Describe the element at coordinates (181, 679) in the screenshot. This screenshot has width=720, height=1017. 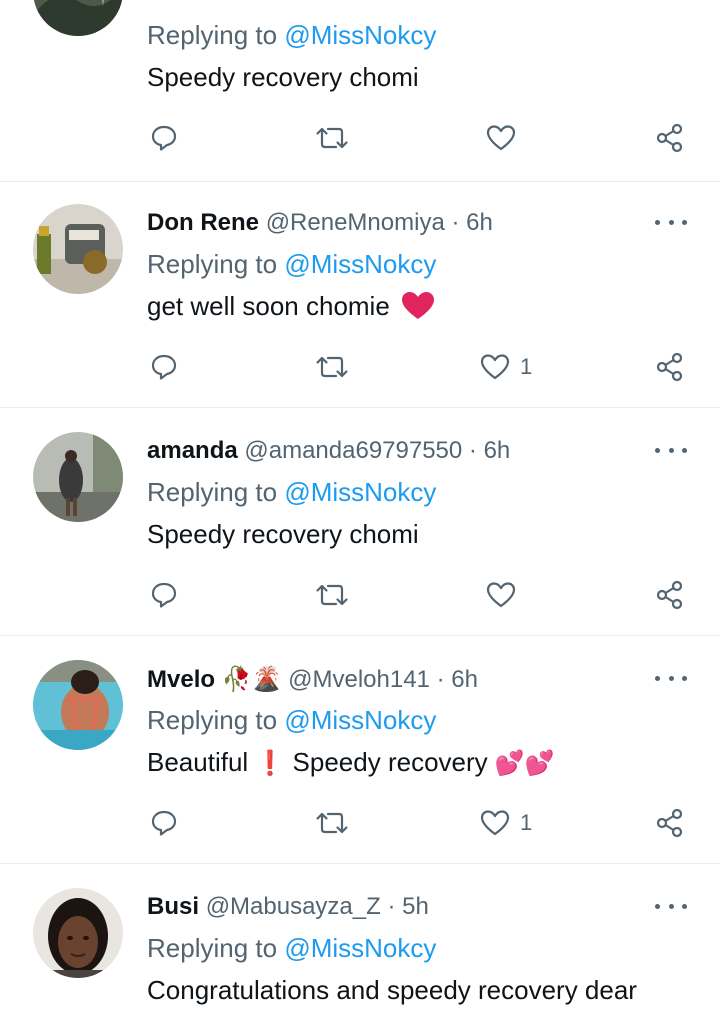
I see `display-name: Mvelo` at that location.